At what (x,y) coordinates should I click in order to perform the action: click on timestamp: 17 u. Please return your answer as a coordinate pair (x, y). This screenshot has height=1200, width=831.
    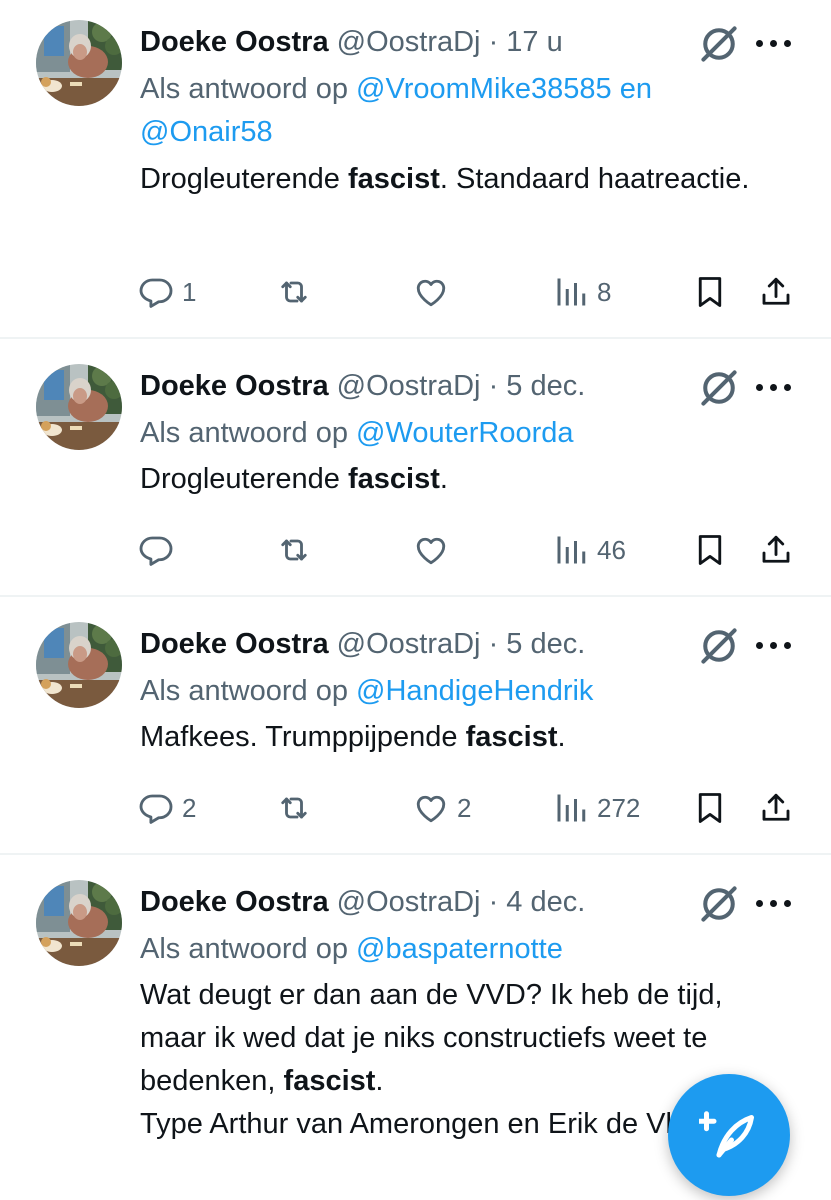
    Looking at the image, I should click on (534, 42).